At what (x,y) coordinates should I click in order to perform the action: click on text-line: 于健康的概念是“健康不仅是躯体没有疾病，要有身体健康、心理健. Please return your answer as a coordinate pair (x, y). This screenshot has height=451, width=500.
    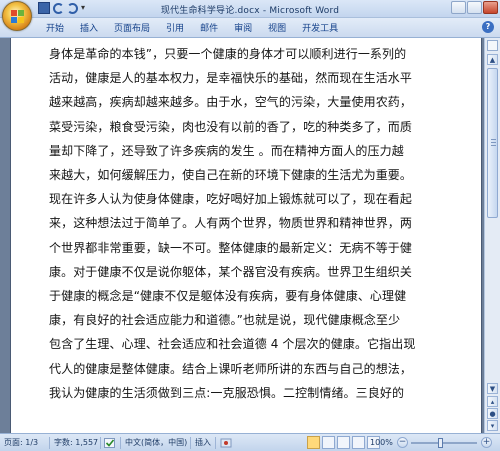
    Looking at the image, I should click on (228, 296).